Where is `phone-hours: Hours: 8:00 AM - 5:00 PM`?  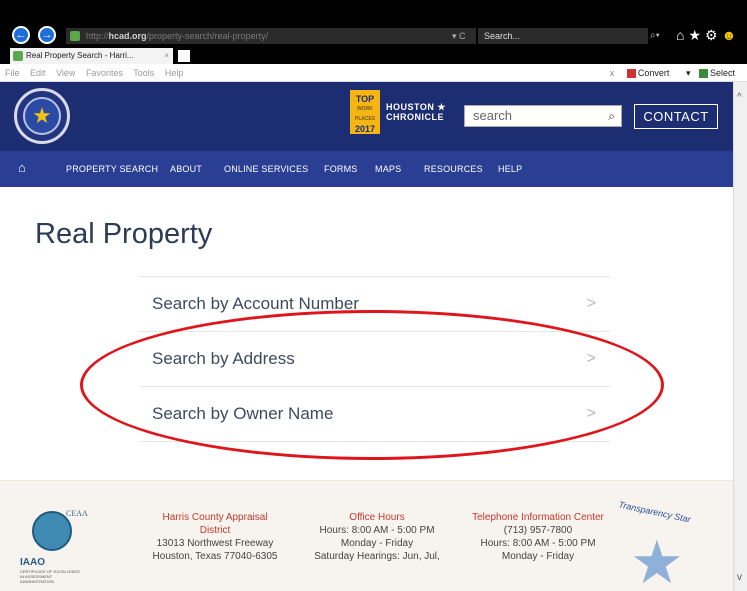
phone-hours: Hours: 8:00 AM - 5:00 PM is located at coordinates (538, 543).